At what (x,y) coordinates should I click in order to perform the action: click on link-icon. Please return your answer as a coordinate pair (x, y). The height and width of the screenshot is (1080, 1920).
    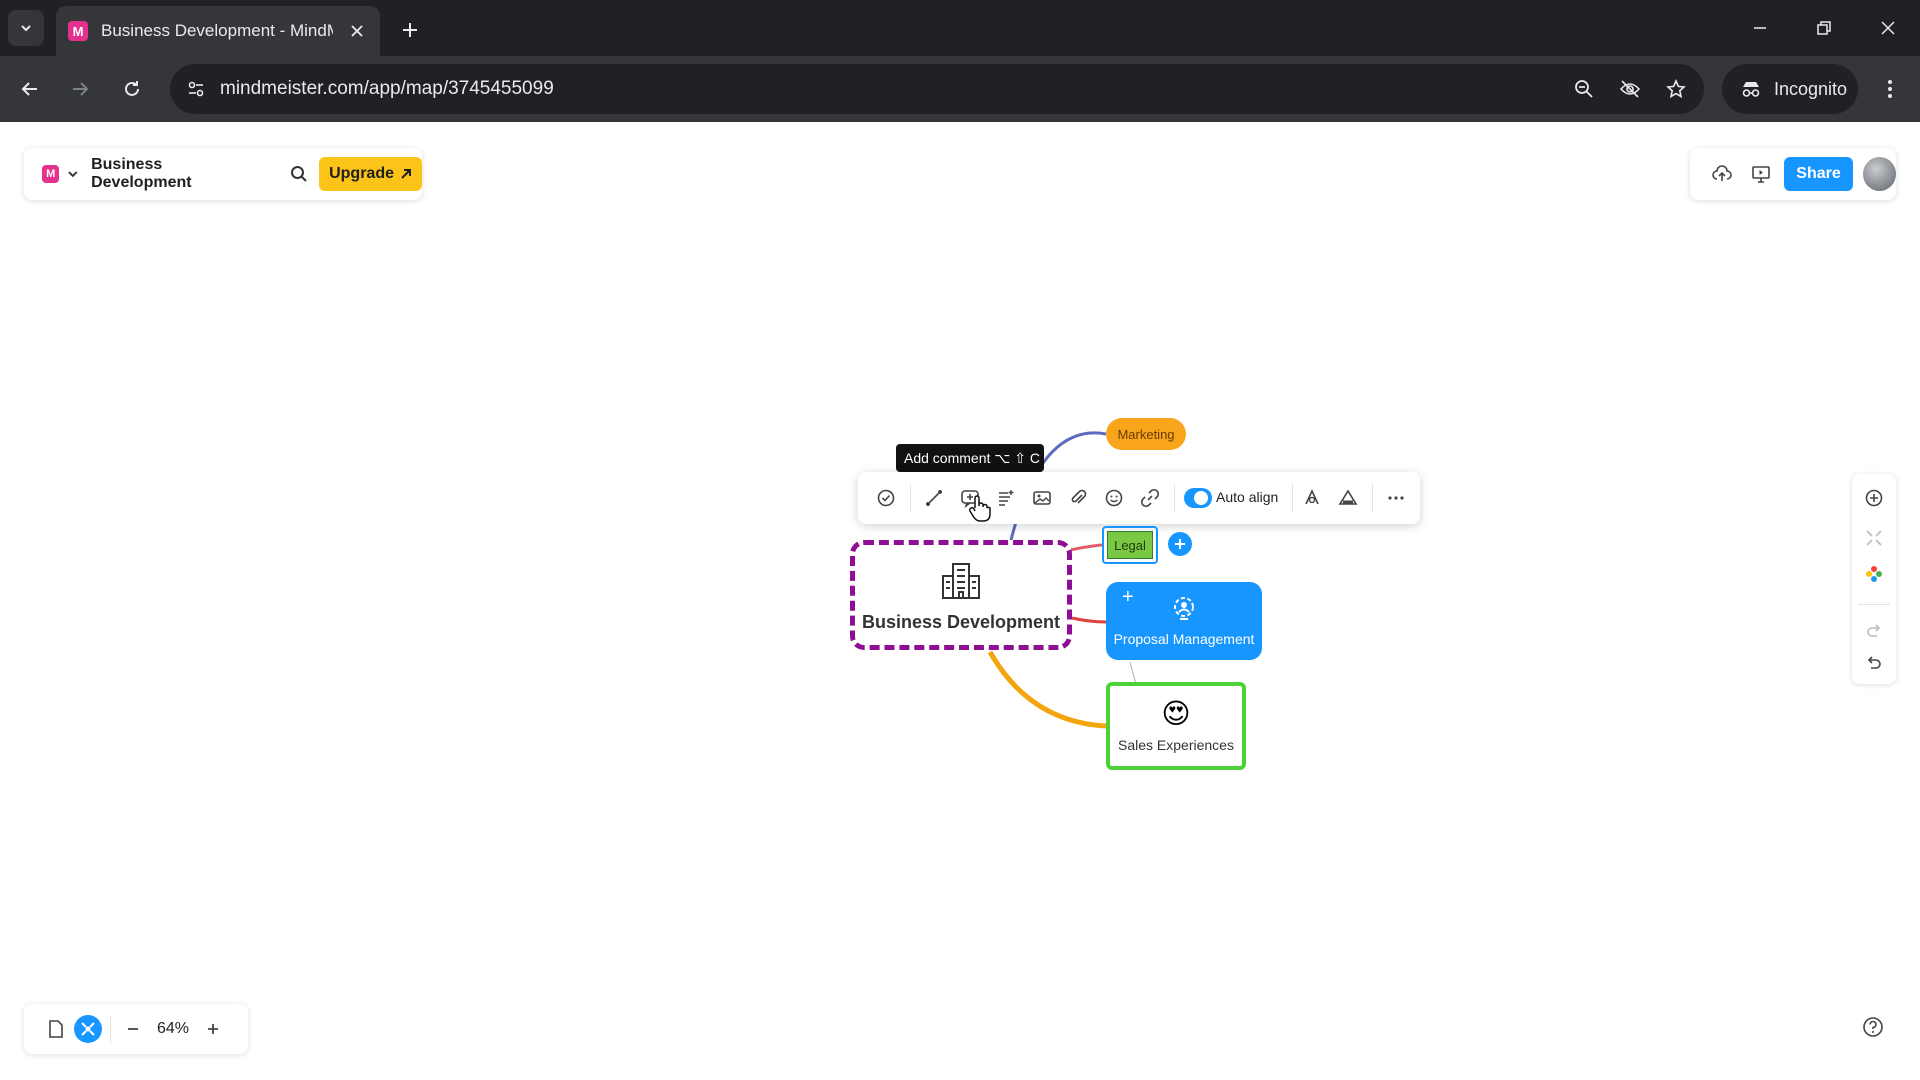
    Looking at the image, I should click on (1150, 498).